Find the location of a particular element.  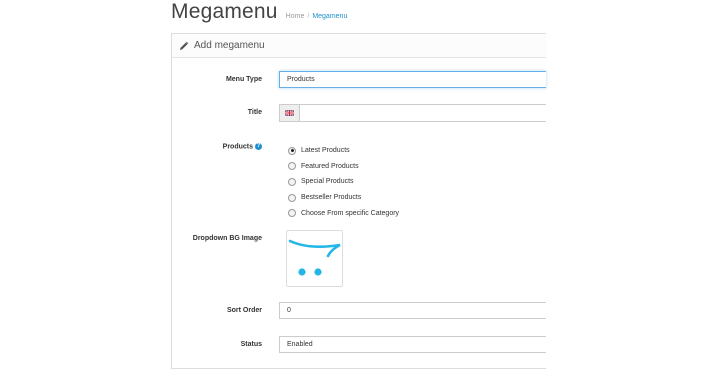

status-label: Status is located at coordinates (251, 344).